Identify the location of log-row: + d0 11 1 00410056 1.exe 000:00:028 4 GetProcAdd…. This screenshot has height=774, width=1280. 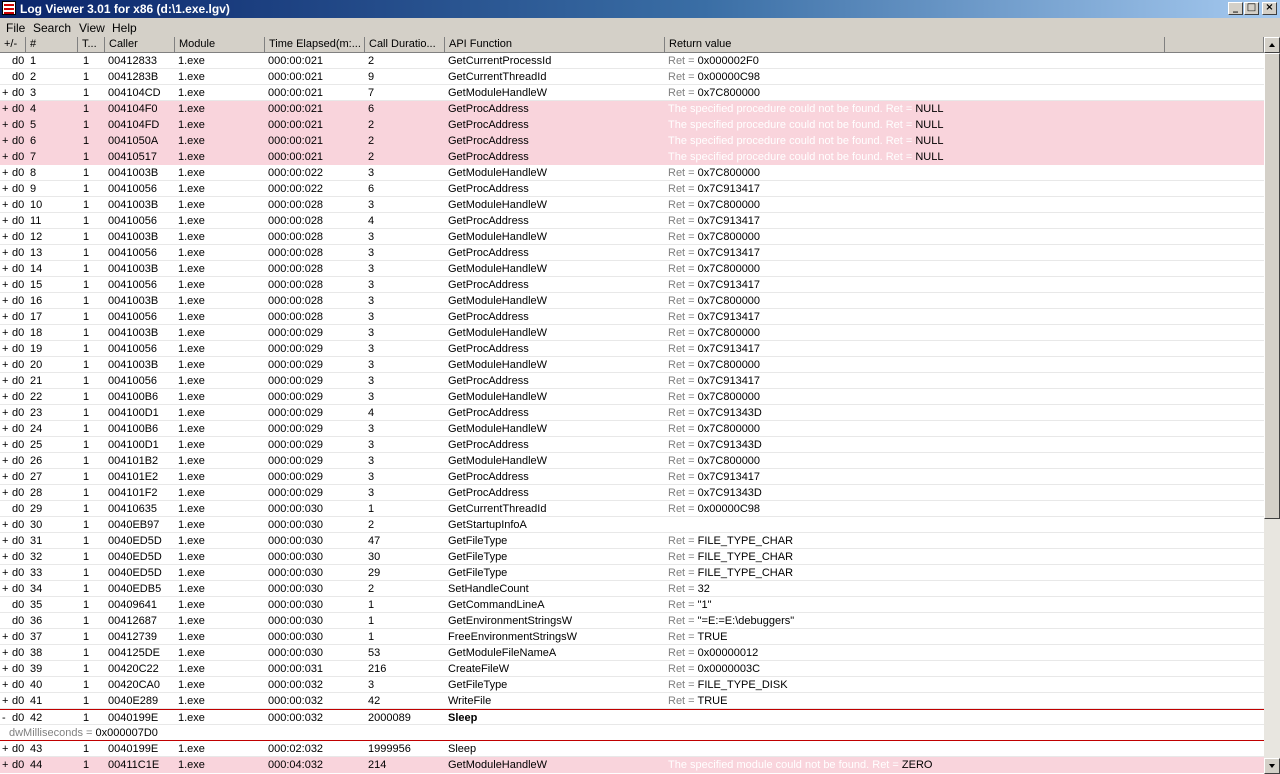
(632, 221).